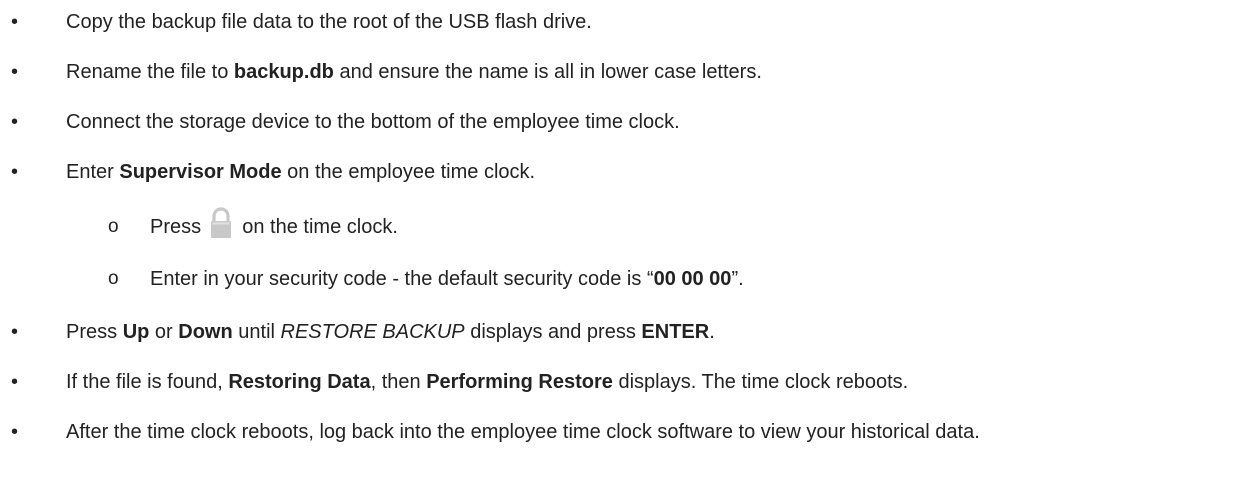  What do you see at coordinates (553, 332) in the screenshot?
I see `text-run: displays and press` at bounding box center [553, 332].